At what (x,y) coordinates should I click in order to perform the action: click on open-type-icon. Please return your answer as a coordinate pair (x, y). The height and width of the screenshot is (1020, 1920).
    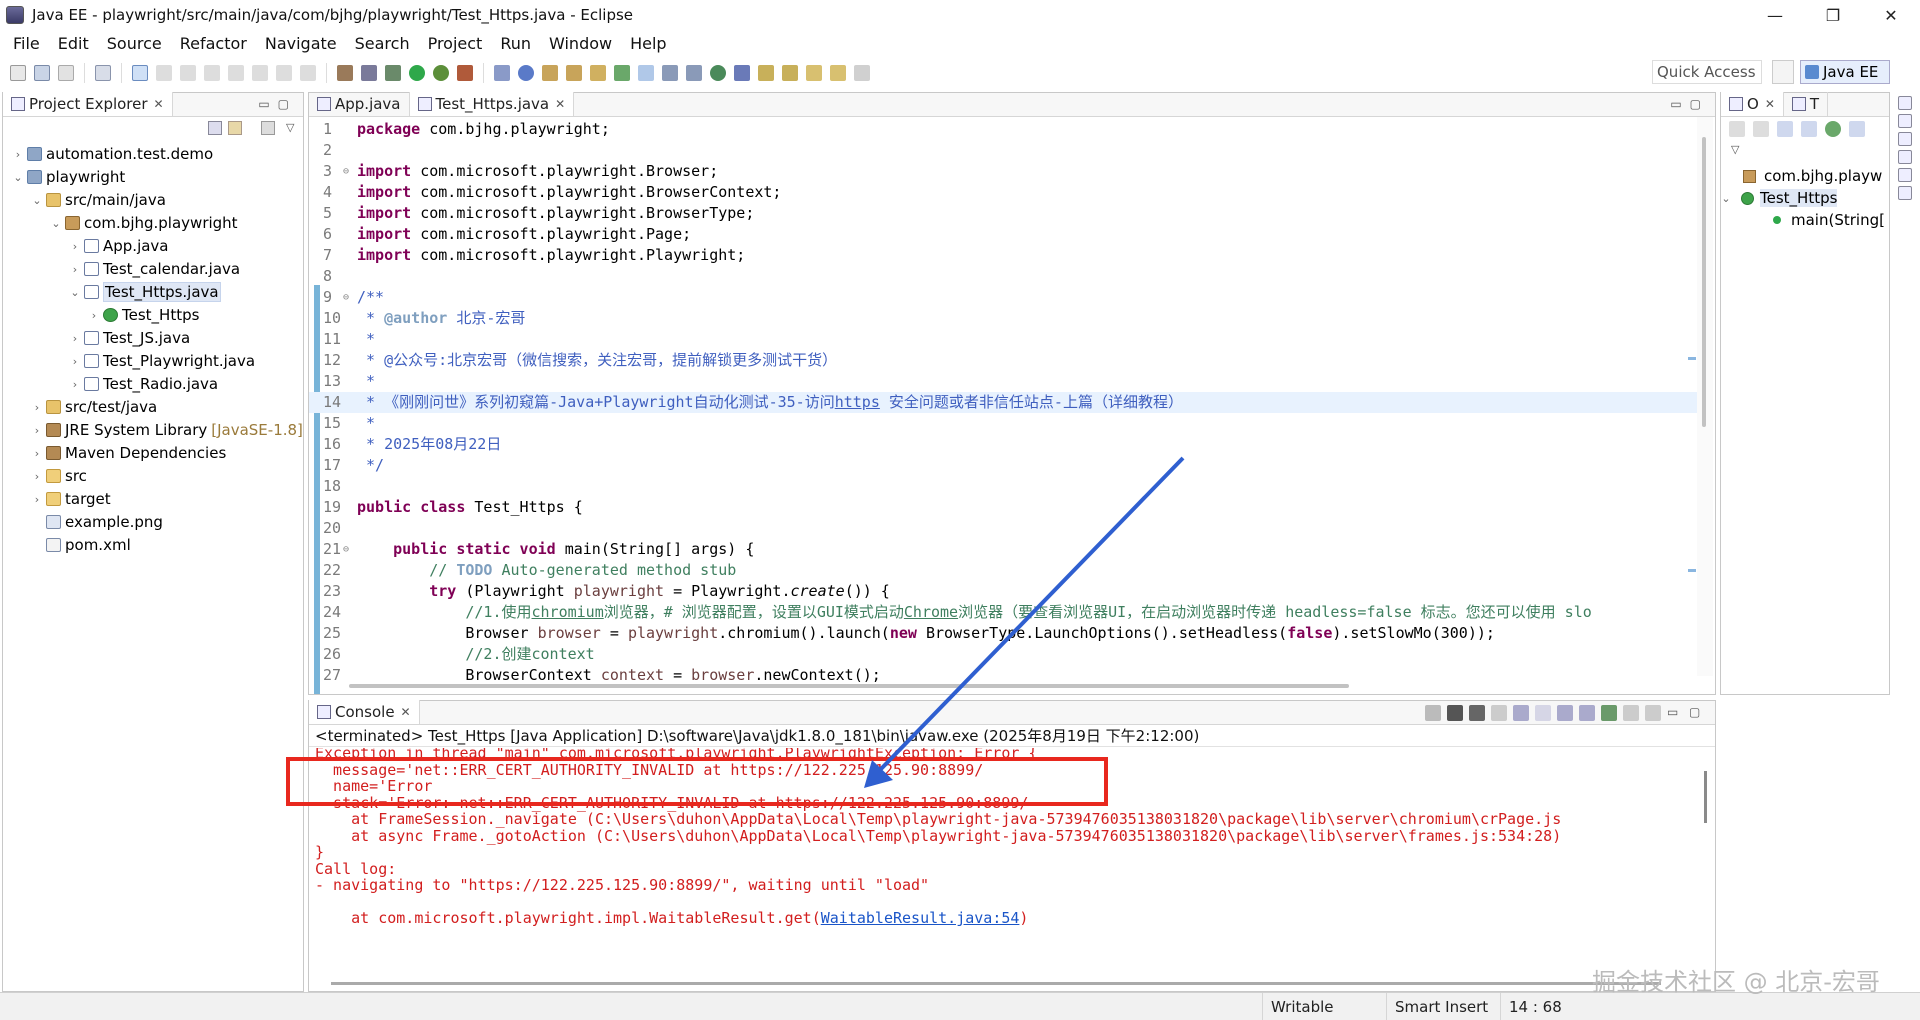
    Looking at the image, I should click on (550, 73).